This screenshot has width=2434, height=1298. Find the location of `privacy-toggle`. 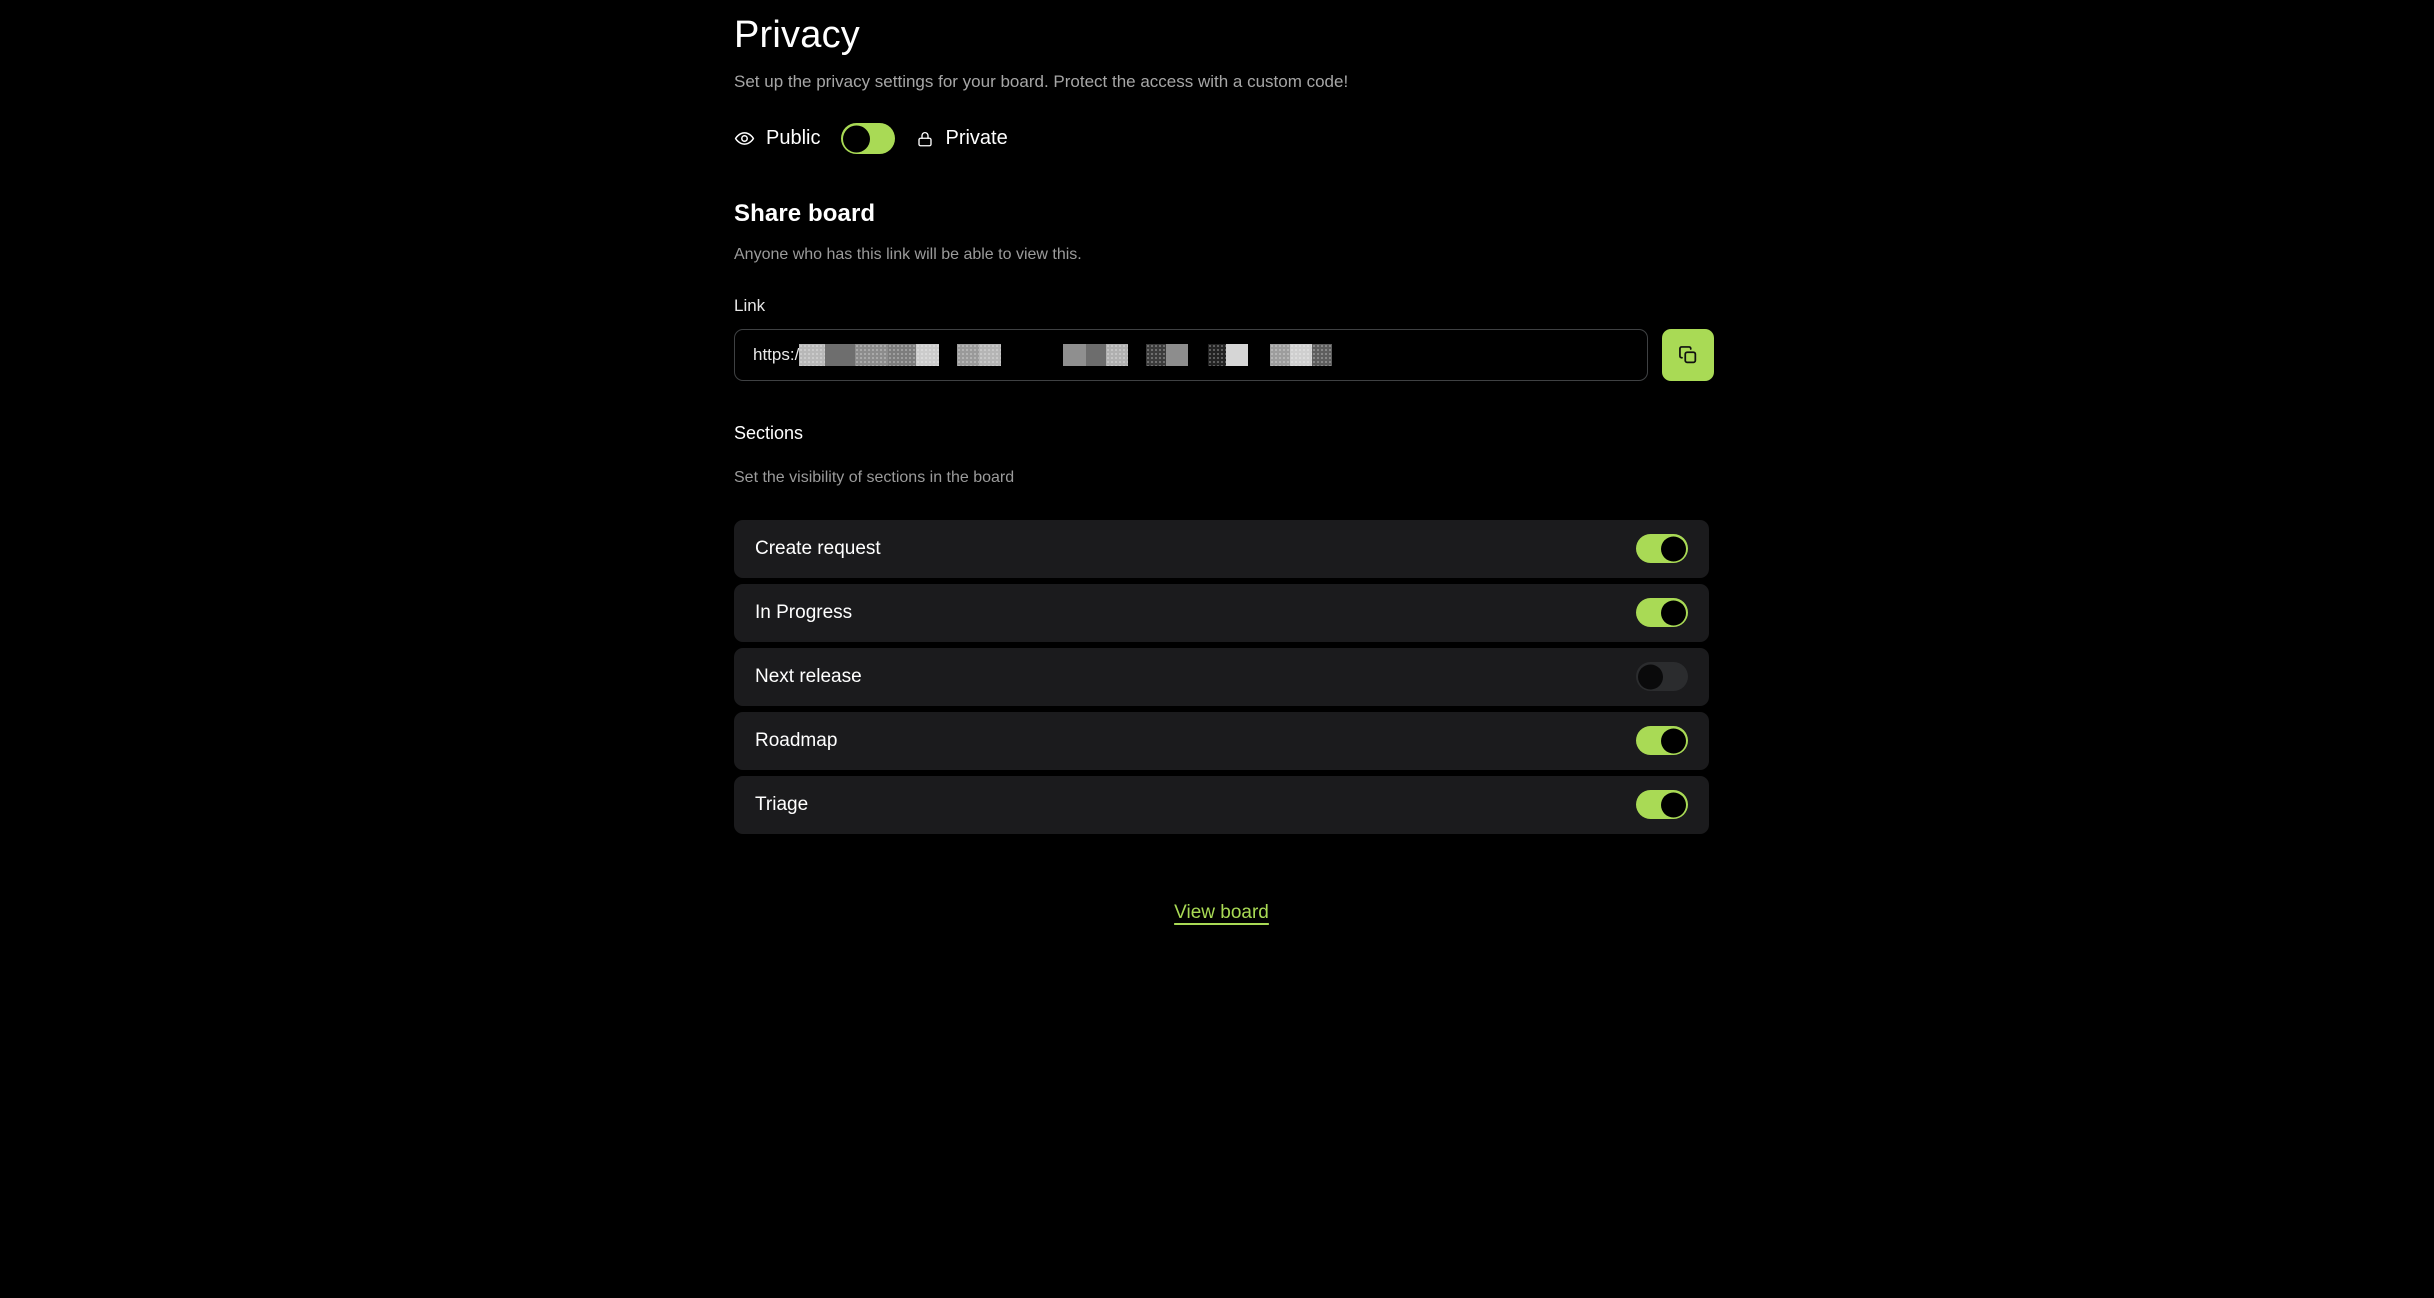

privacy-toggle is located at coordinates (868, 139).